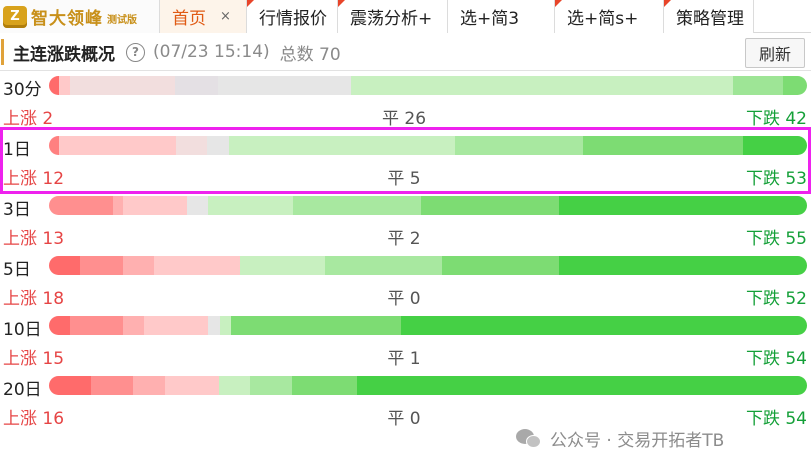 The image size is (811, 468). What do you see at coordinates (22, 330) in the screenshot?
I see `period-label: 10日` at bounding box center [22, 330].